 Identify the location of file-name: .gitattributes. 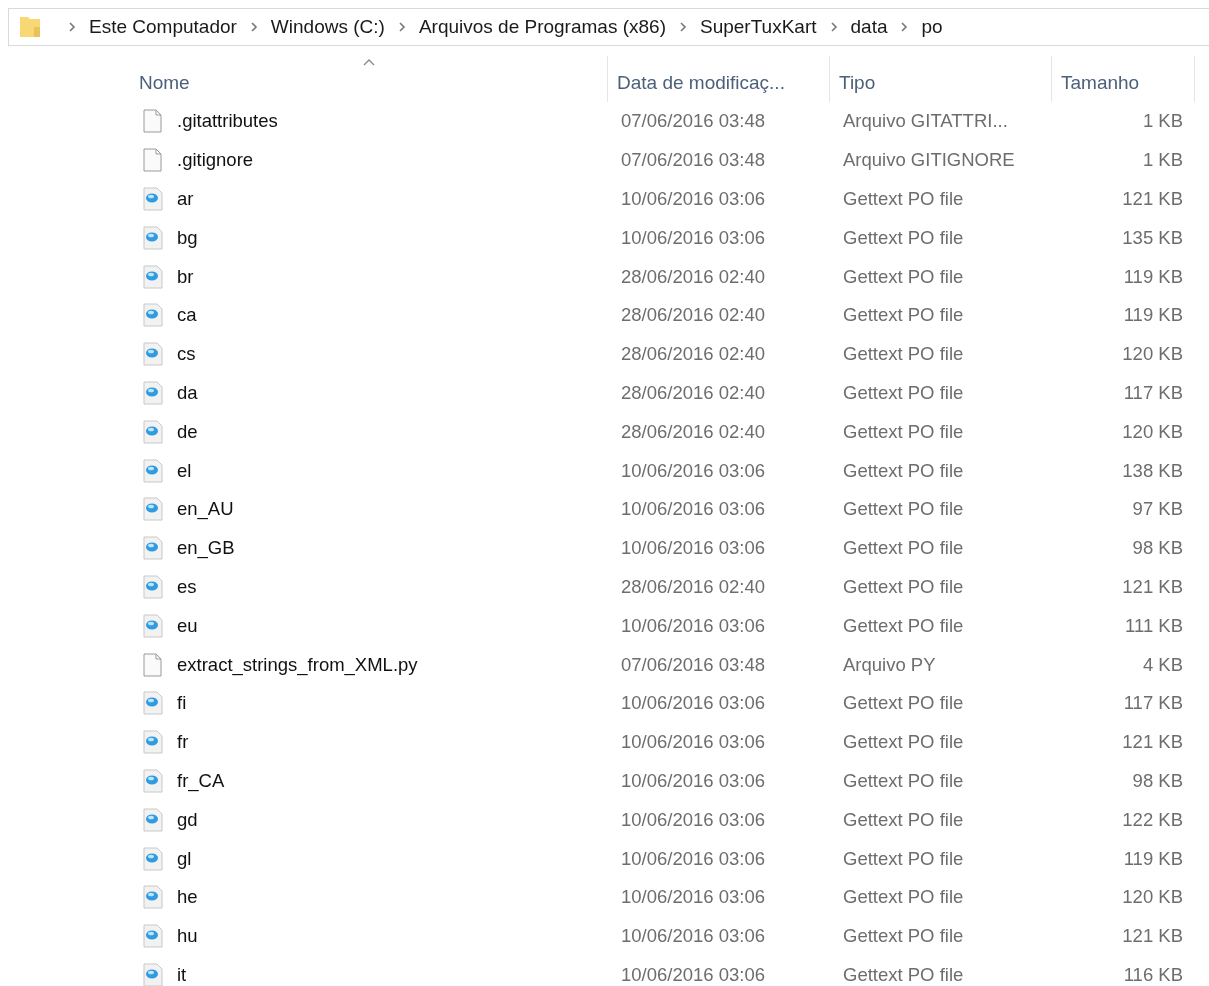
(227, 121).